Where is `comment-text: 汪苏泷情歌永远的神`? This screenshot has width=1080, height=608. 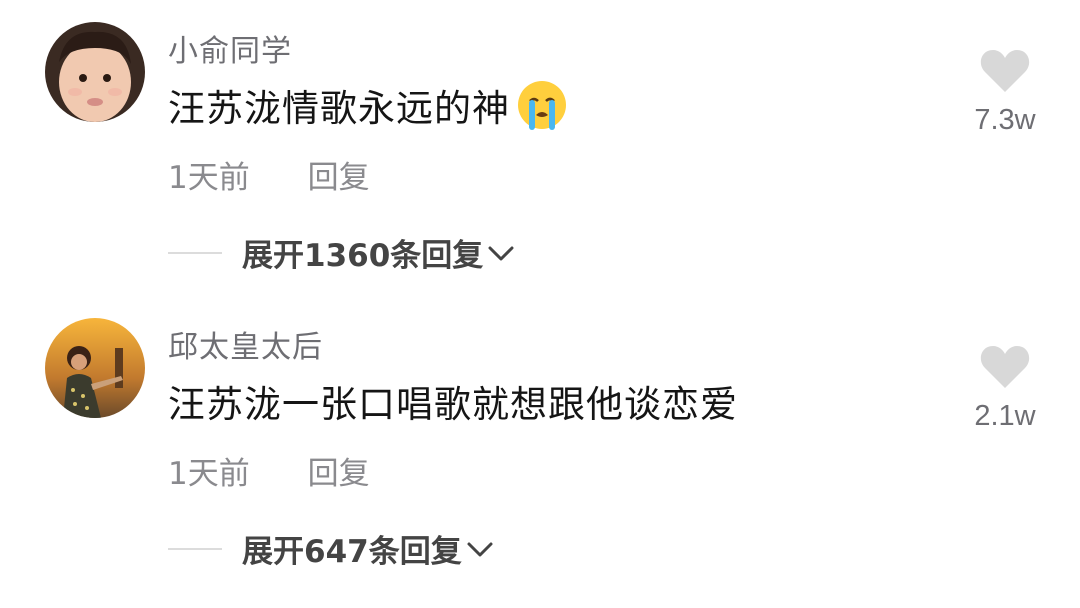 comment-text: 汪苏泷情歌永远的神 is located at coordinates (368, 105).